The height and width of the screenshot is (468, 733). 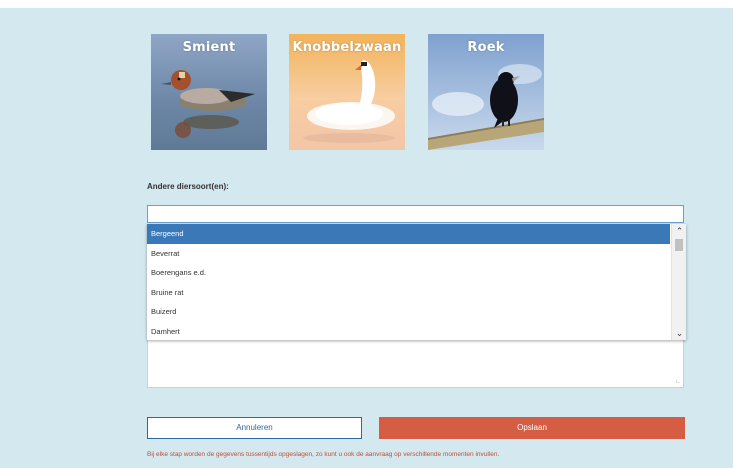 I want to click on chevron-up-icon: ⌃, so click(x=679, y=231).